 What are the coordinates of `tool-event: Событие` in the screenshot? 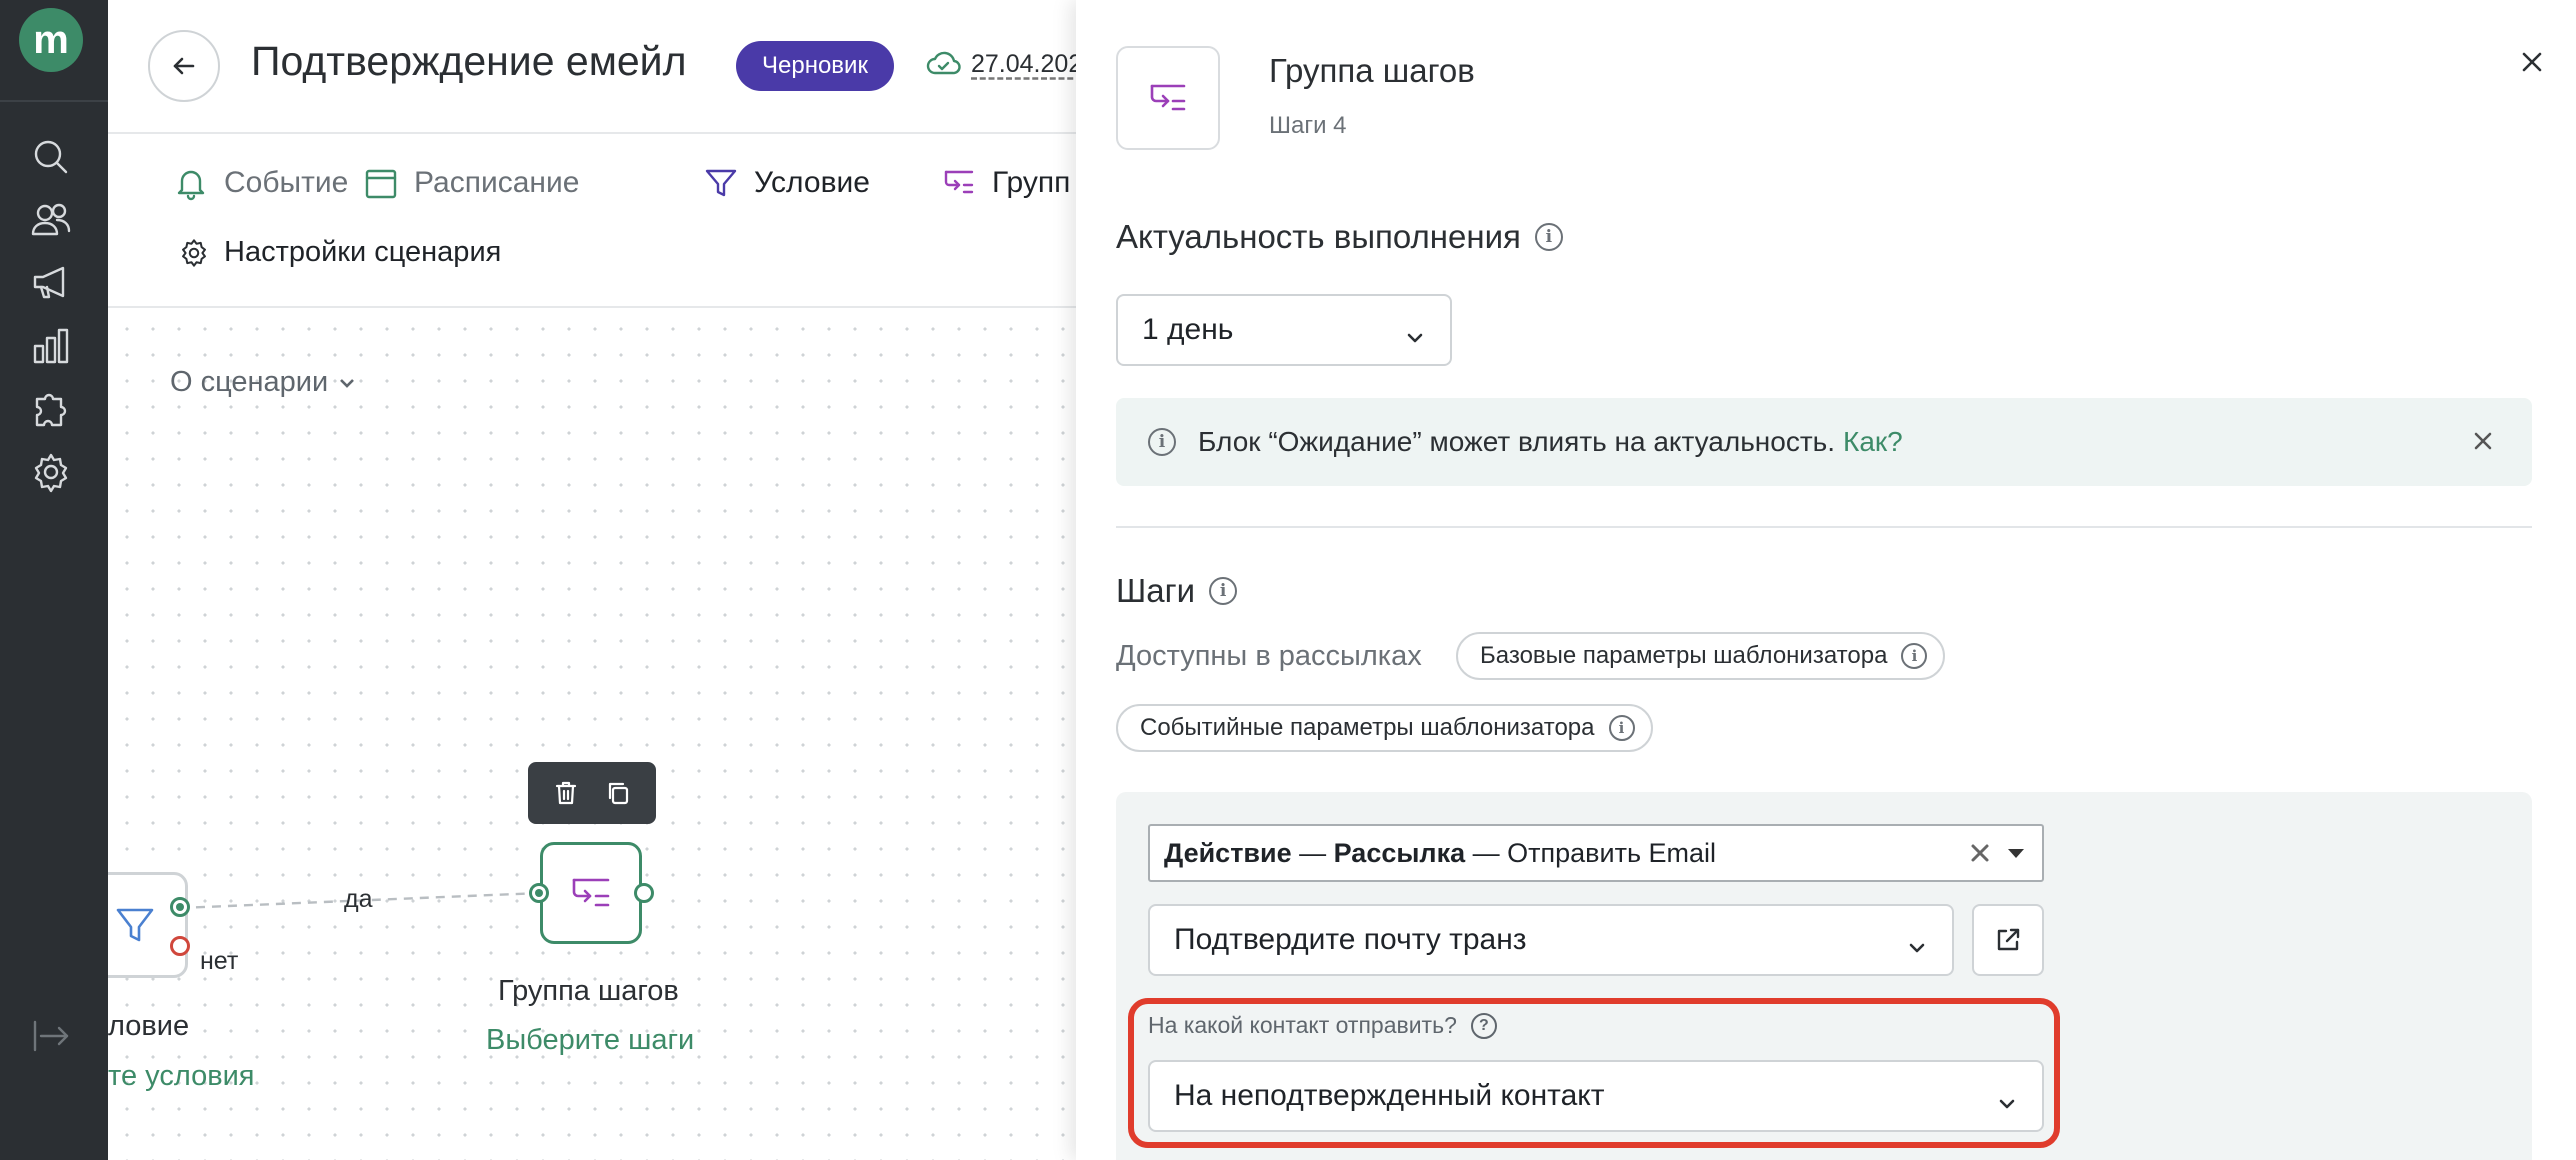 It's located at (260, 183).